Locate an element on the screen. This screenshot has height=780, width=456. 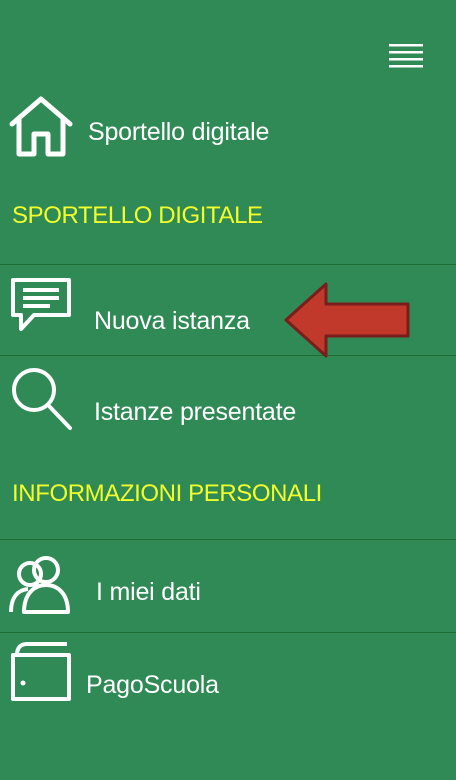
menu-item-pagoscuola: PagoScuola is located at coordinates (228, 678).